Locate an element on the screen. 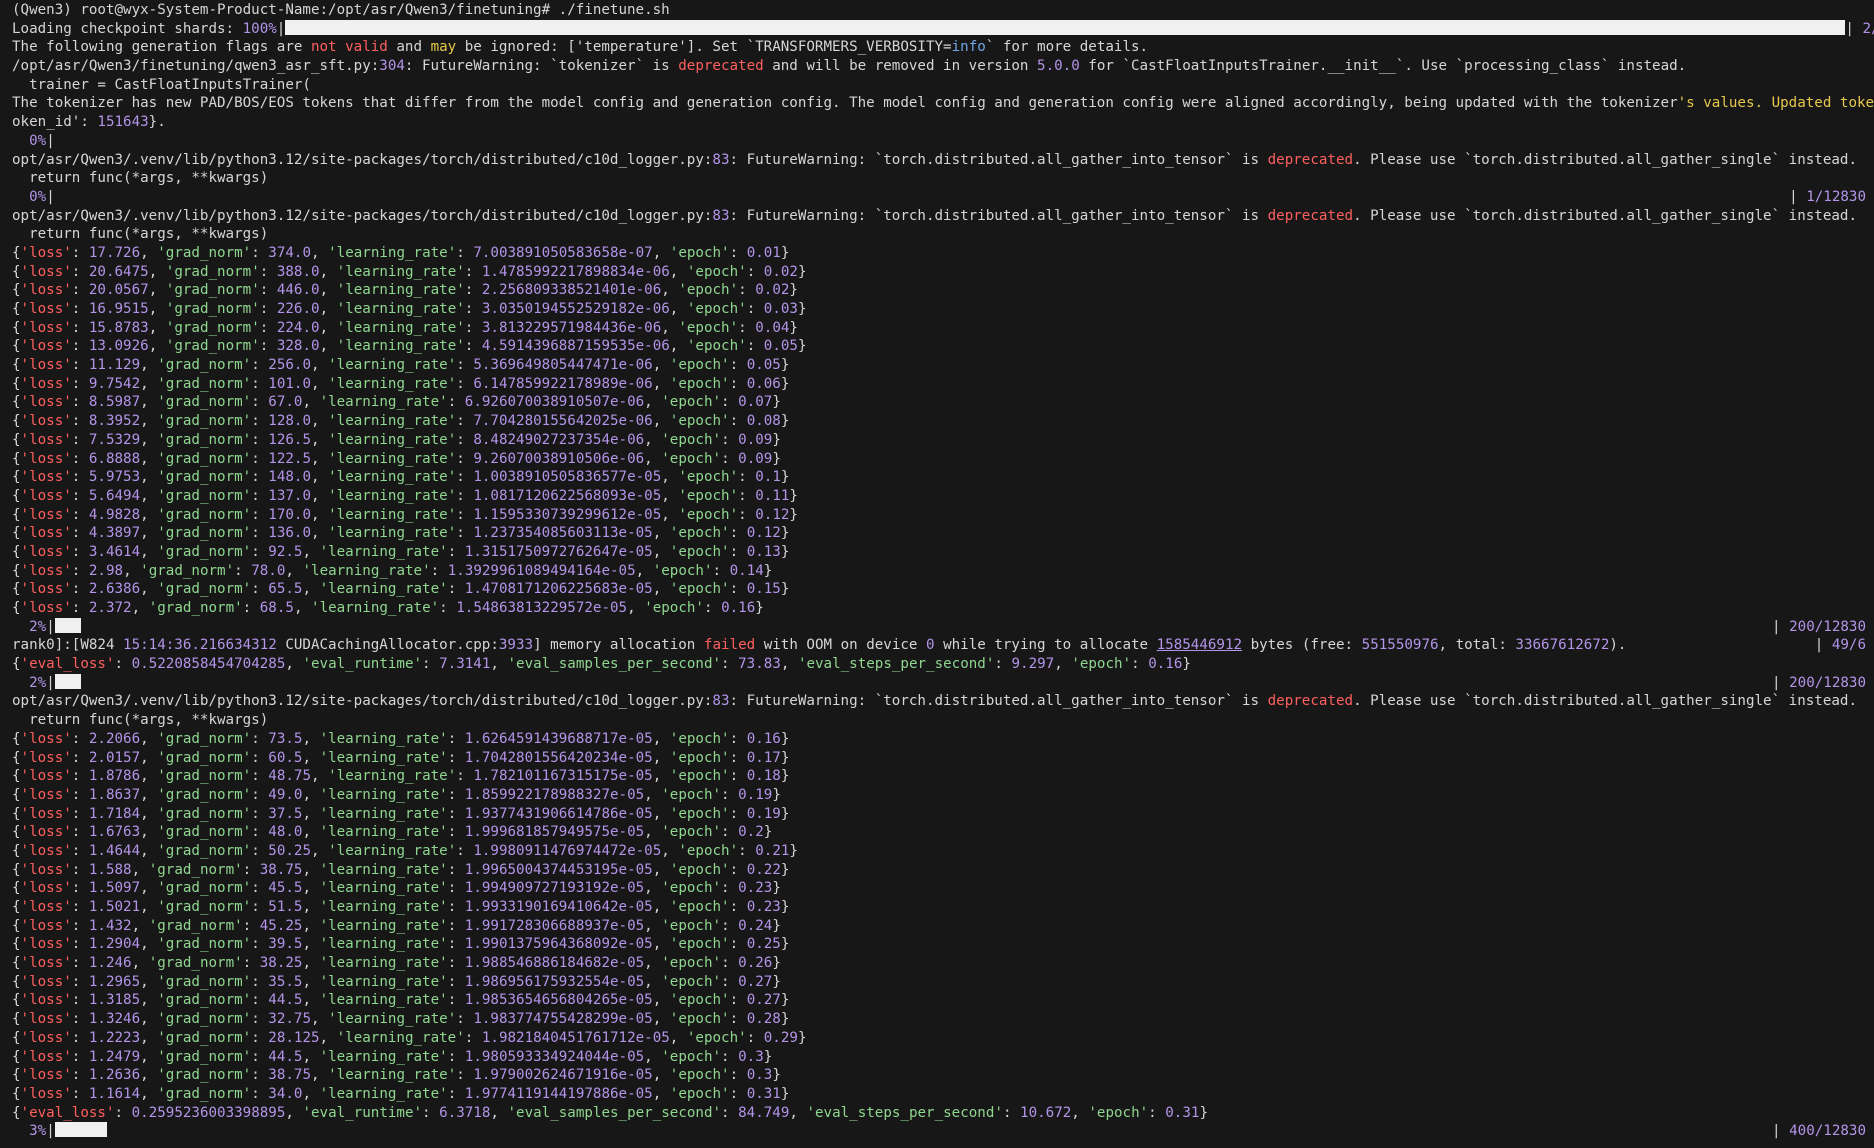 This screenshot has height=1148, width=1874. log-text: | is located at coordinates (50, 626).